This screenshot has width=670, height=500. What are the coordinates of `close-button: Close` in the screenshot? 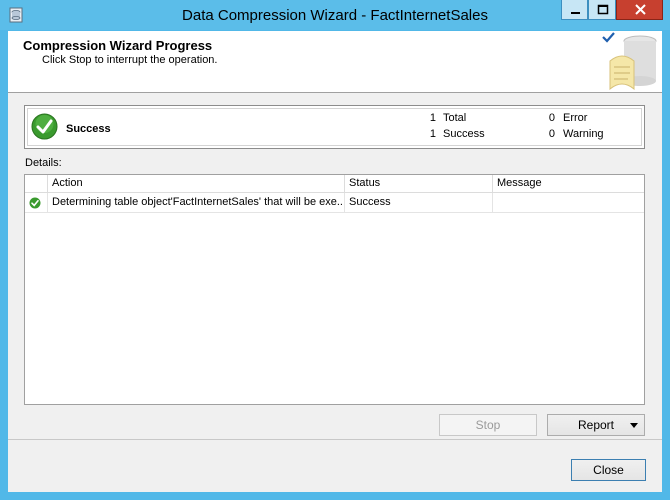 It's located at (608, 470).